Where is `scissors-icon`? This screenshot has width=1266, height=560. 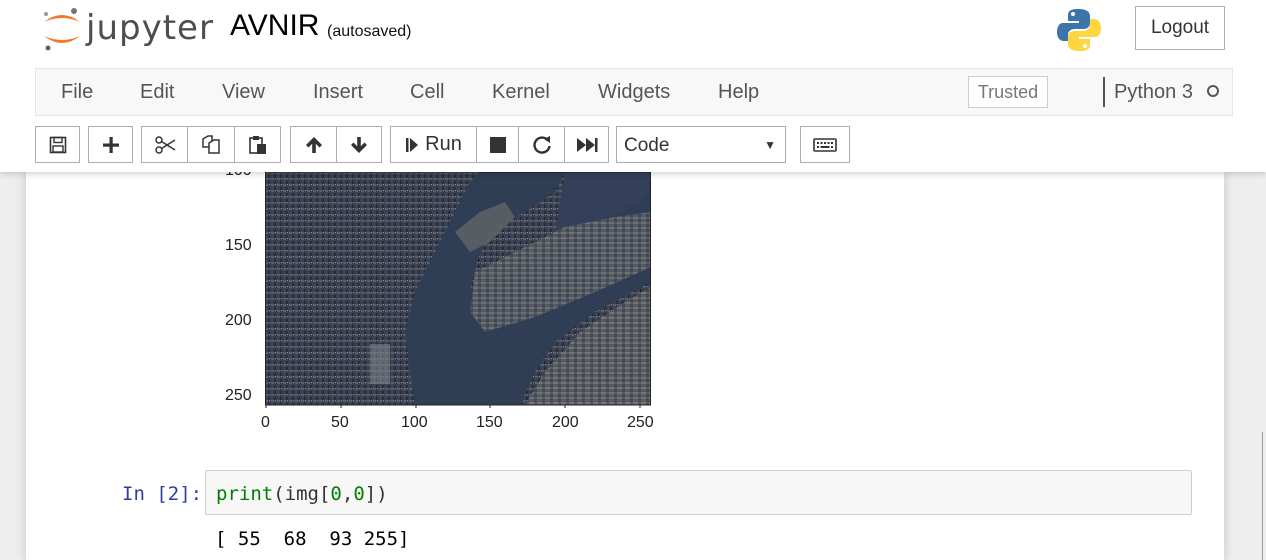 scissors-icon is located at coordinates (164, 144).